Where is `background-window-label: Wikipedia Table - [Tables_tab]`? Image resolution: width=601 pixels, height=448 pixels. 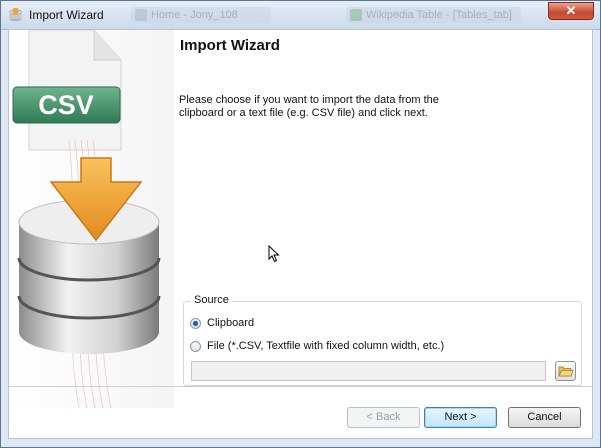 background-window-label: Wikipedia Table - [Tables_tab] is located at coordinates (439, 15).